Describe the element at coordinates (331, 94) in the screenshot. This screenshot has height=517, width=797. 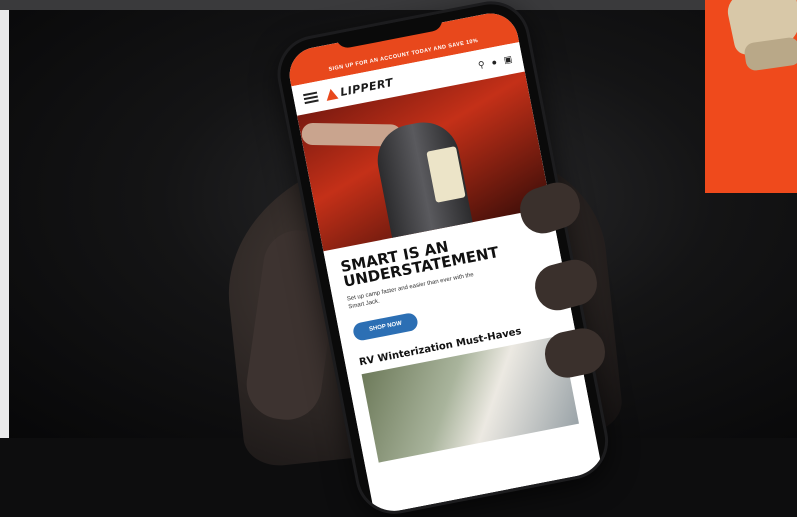
I see `logo-mark-icon` at that location.